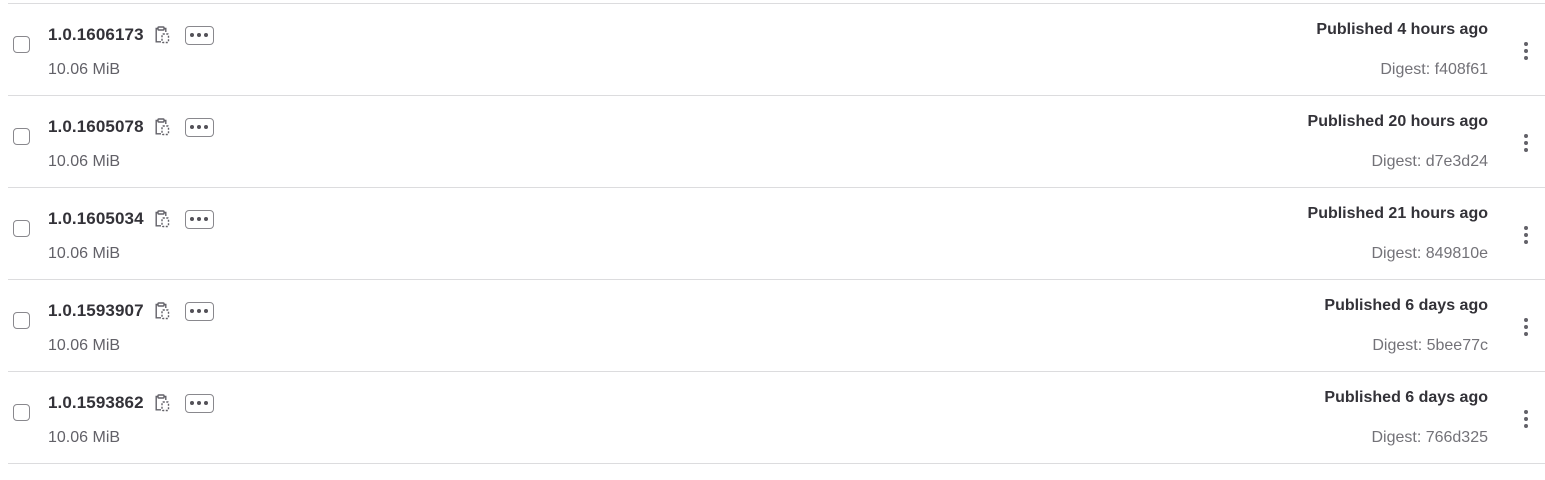 The image size is (1545, 480). Describe the element at coordinates (96, 126) in the screenshot. I see `version-name: 1.0.1605078` at that location.